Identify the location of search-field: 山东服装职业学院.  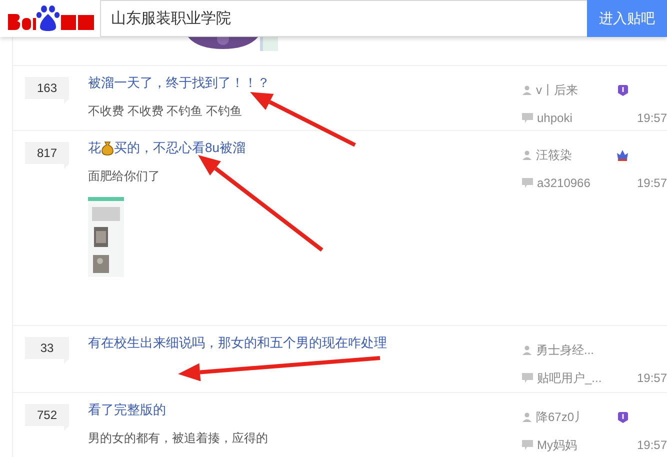
(343, 18).